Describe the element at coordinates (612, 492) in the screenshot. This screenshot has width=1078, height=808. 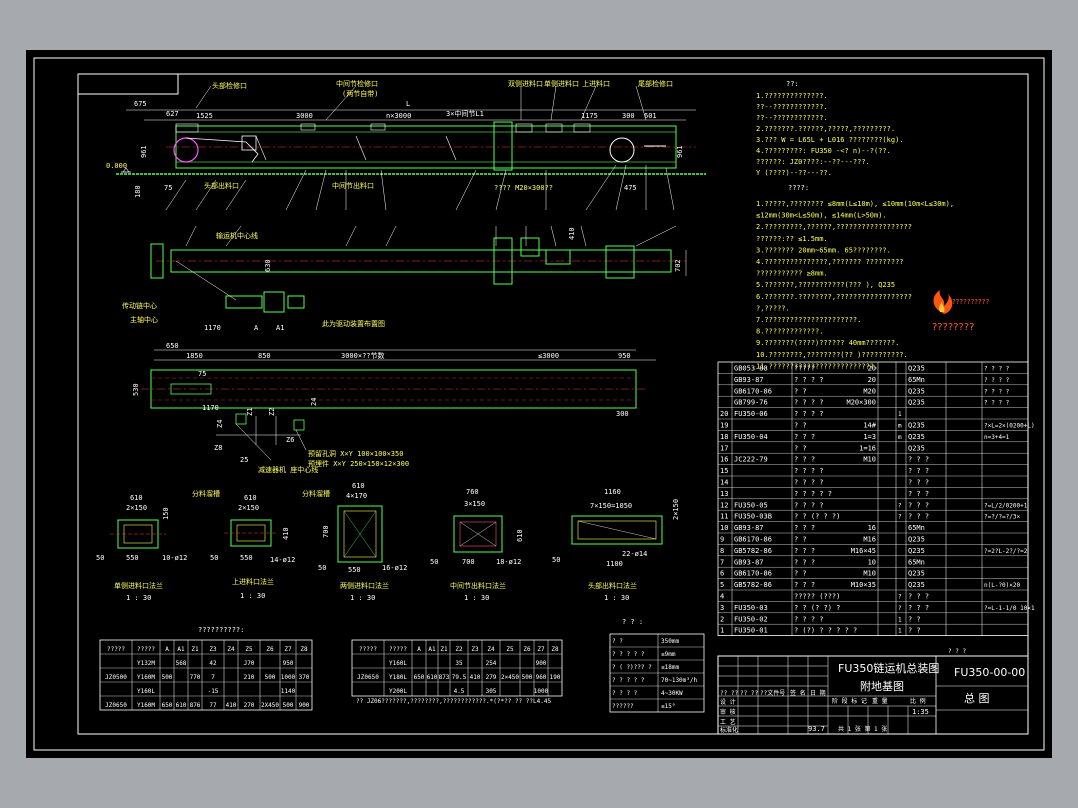
I see `flange-5-d1: 1160` at that location.